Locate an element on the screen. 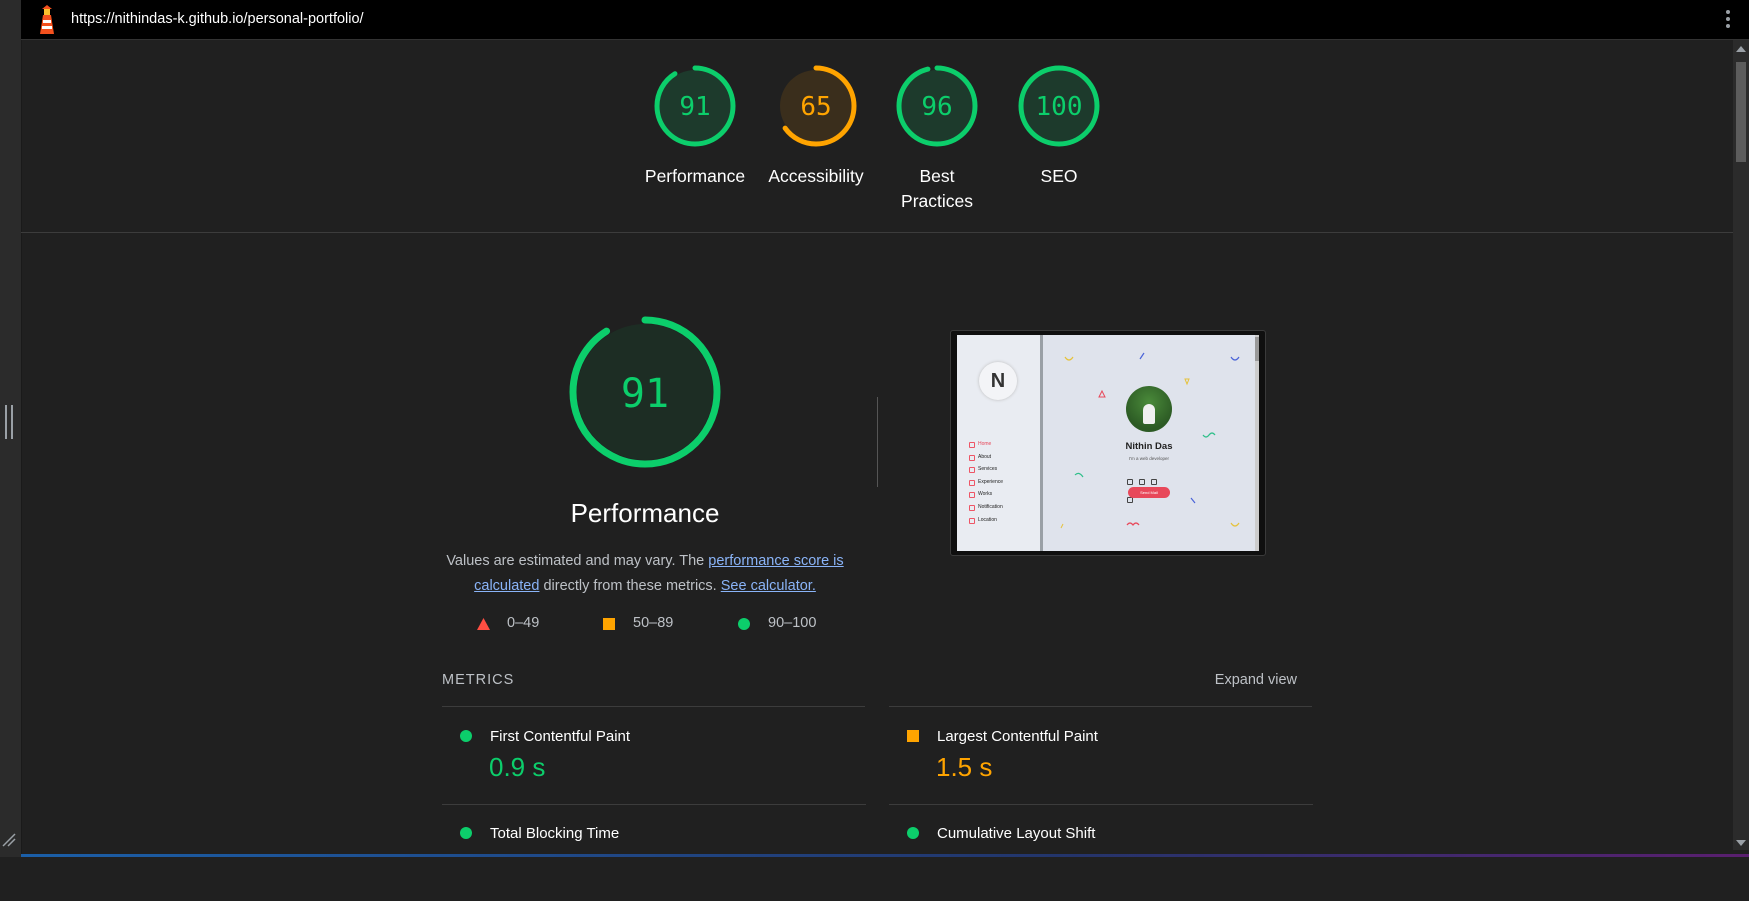  gauge-score: 91 is located at coordinates (694, 107).